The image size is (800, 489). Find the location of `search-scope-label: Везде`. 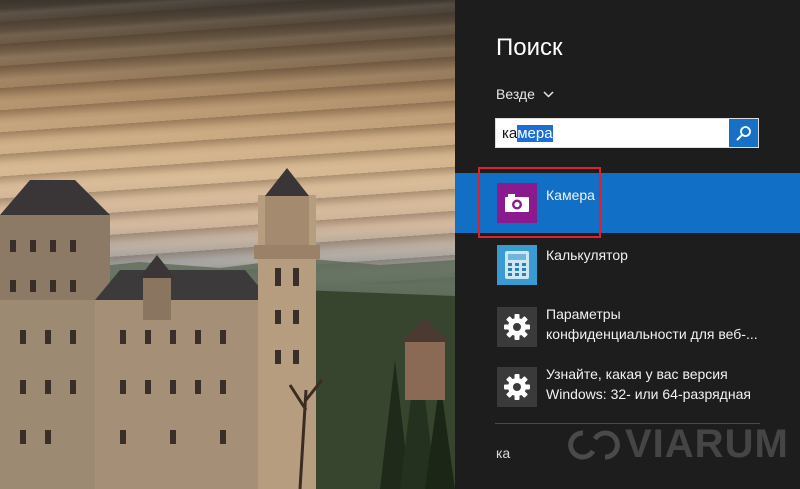

search-scope-label: Везде is located at coordinates (515, 94).